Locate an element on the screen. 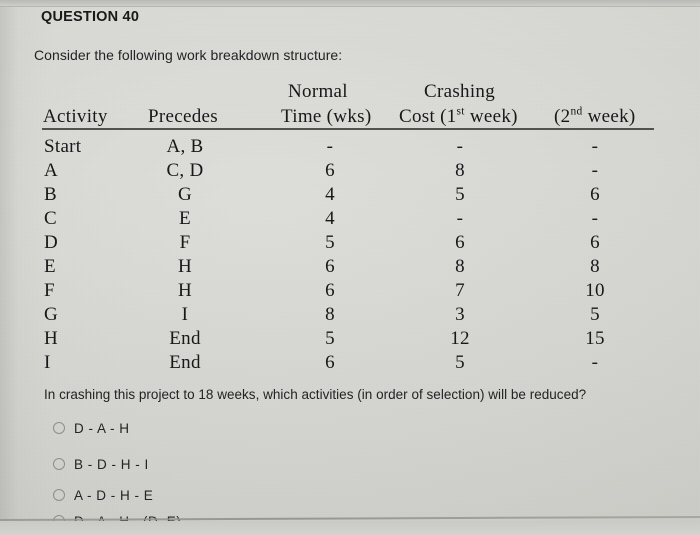 The width and height of the screenshot is (700, 535). cell-activity: F is located at coordinates (49, 291).